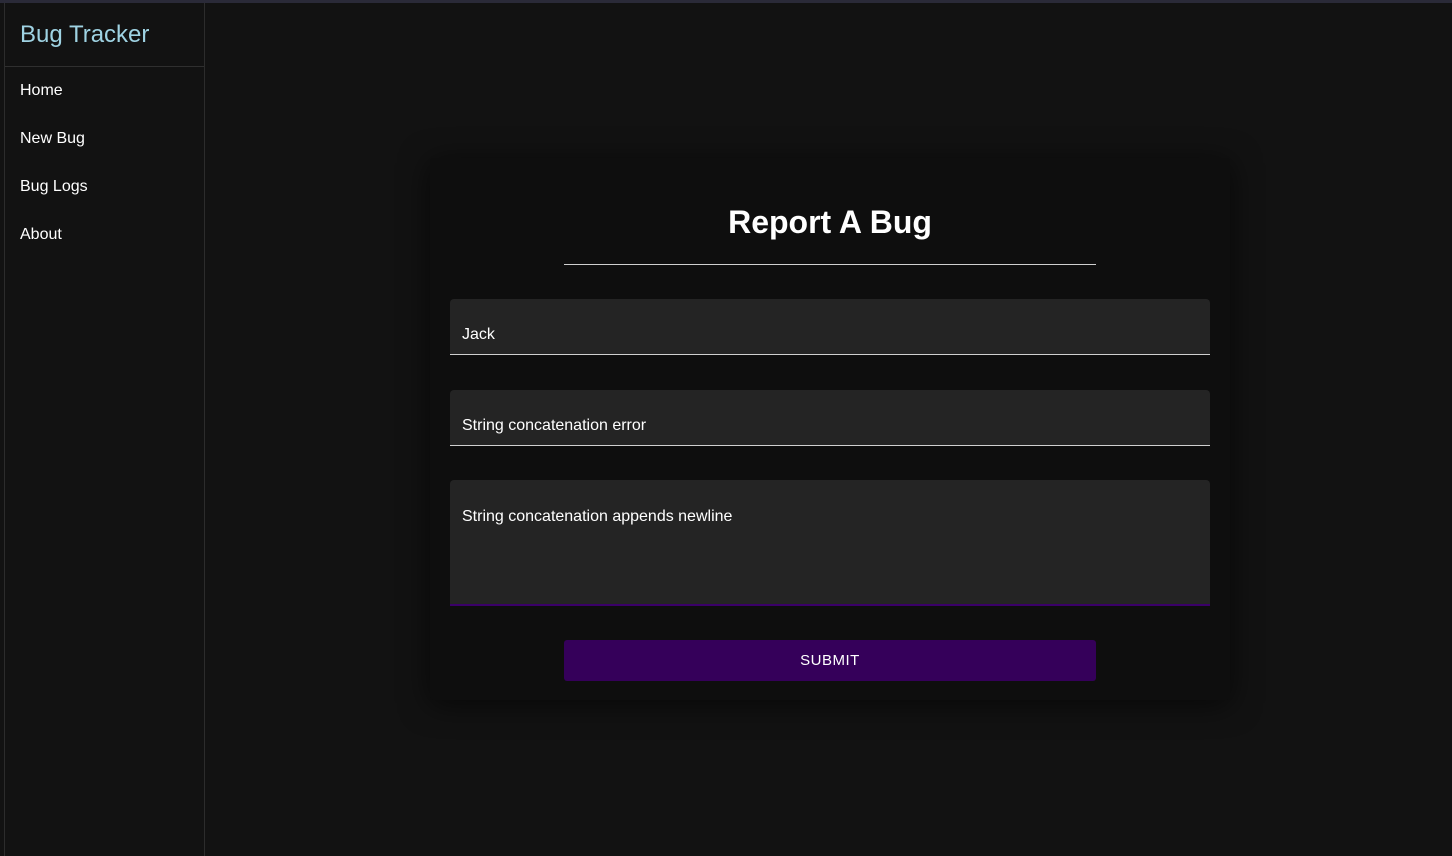  I want to click on page-title: Report A Bug, so click(830, 222).